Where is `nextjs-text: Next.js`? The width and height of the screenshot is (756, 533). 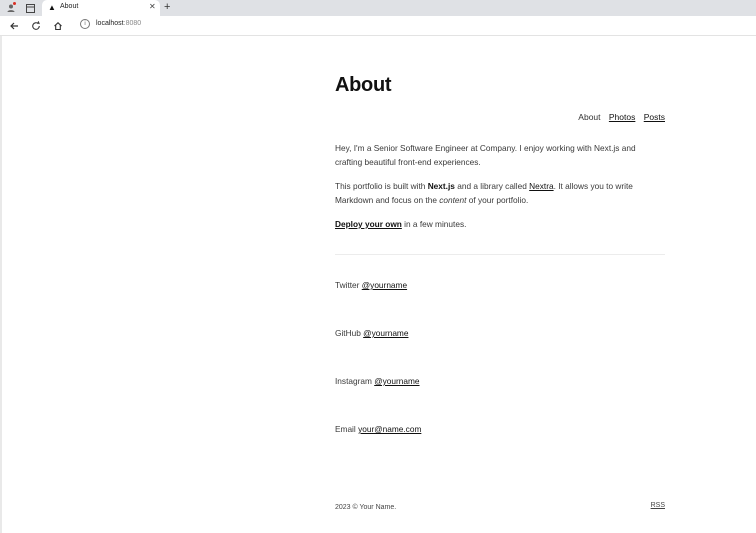
nextjs-text: Next.js is located at coordinates (441, 186).